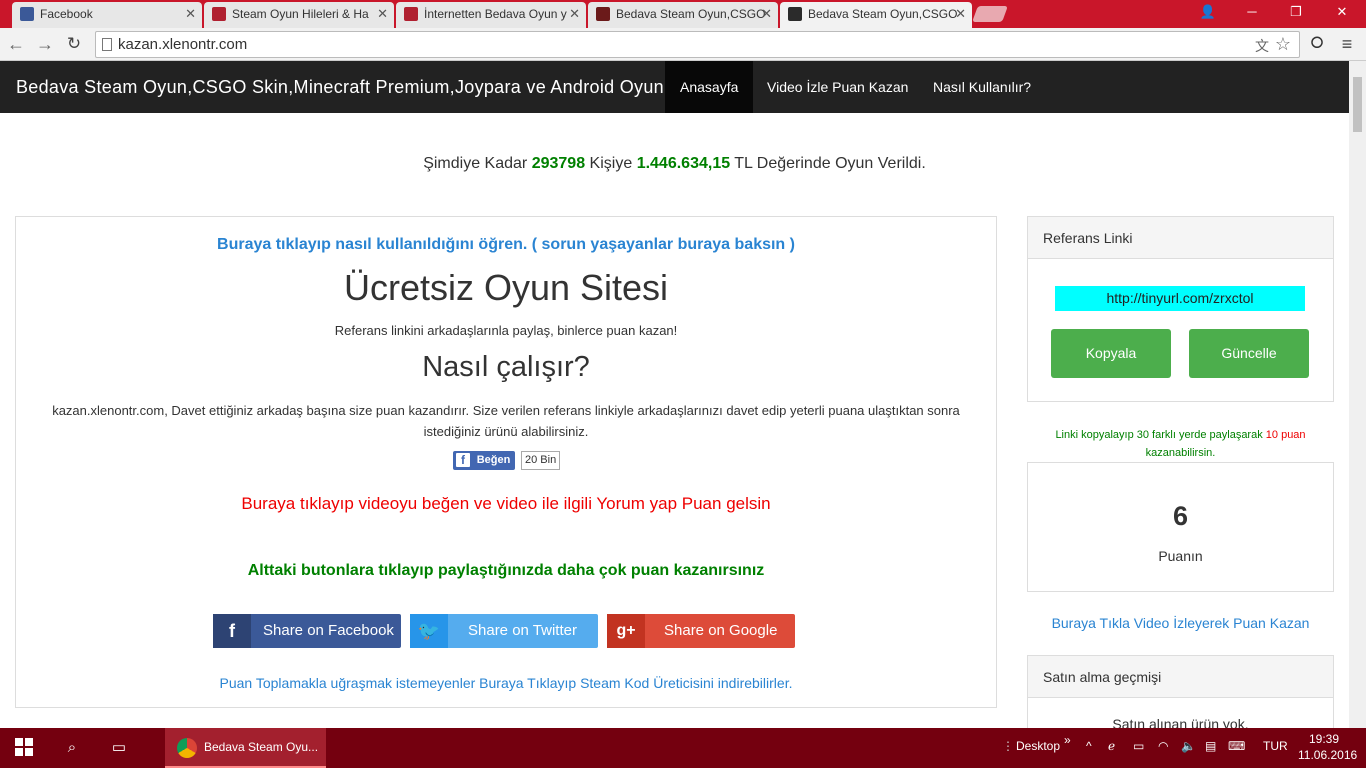 The image size is (1366, 768). What do you see at coordinates (1111, 746) in the screenshot?
I see `ie-icon: ℯ` at bounding box center [1111, 746].